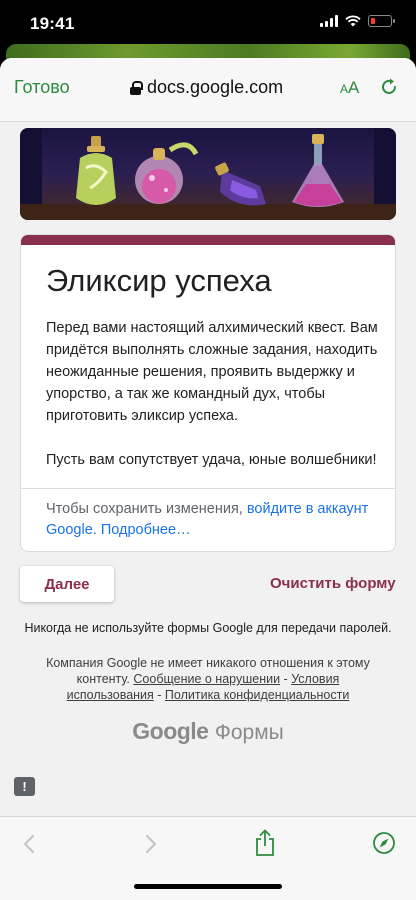  What do you see at coordinates (42, 87) in the screenshot?
I see `done-button: Готово` at bounding box center [42, 87].